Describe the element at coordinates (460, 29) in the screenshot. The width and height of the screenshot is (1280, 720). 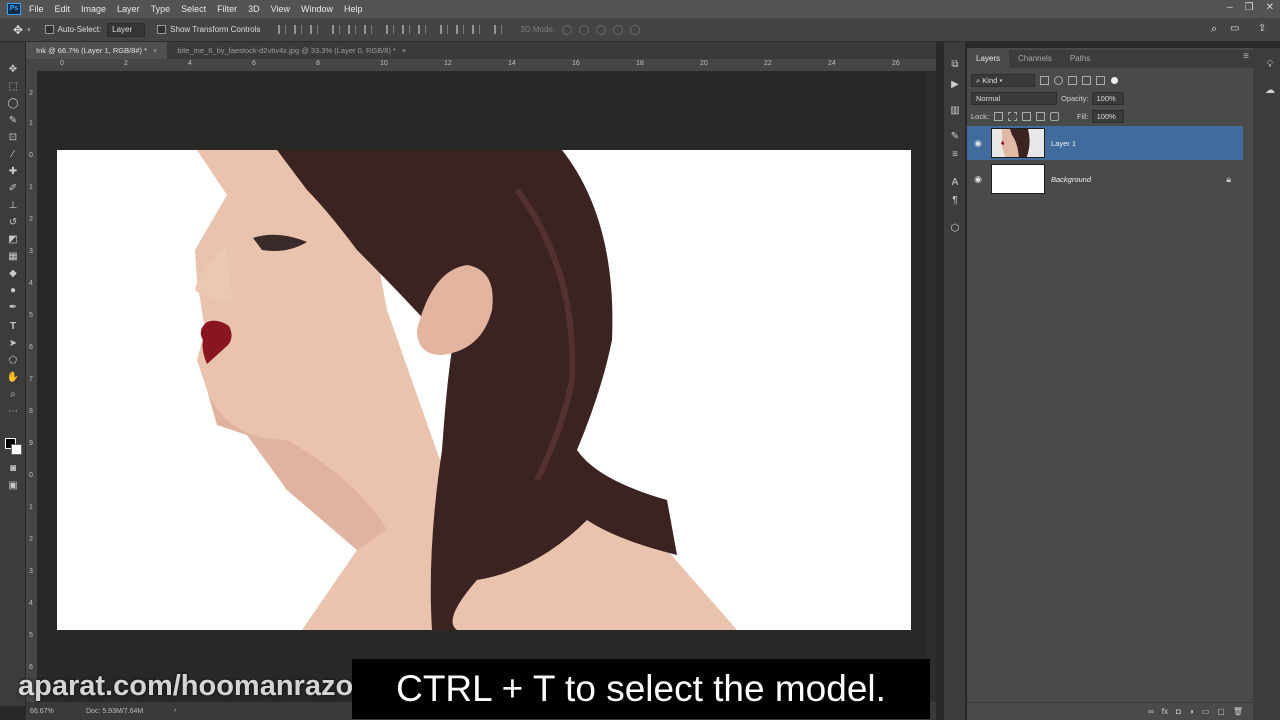
I see `distribute-hcenter-icon` at that location.